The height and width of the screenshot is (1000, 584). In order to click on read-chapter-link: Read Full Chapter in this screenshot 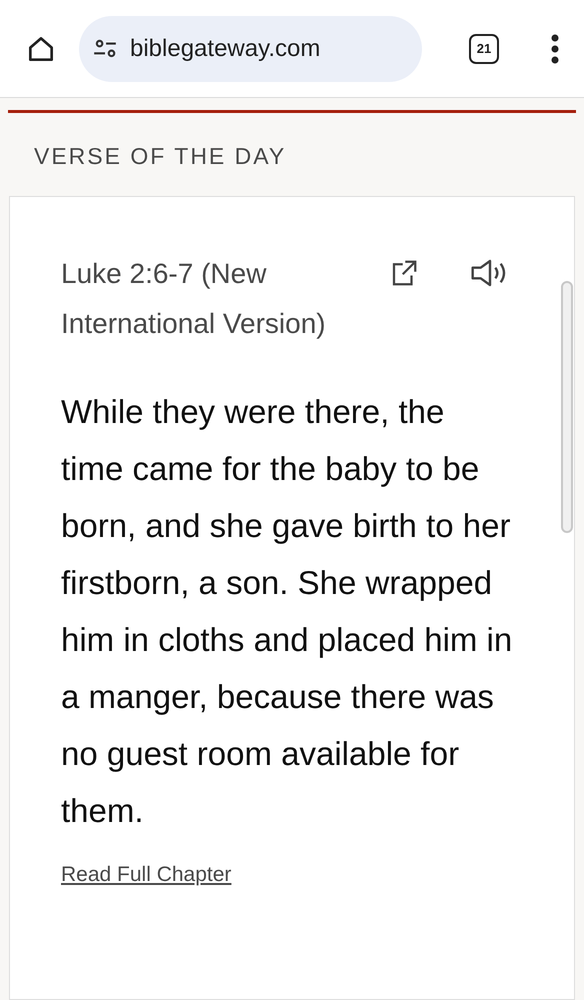, I will do `click(146, 874)`.